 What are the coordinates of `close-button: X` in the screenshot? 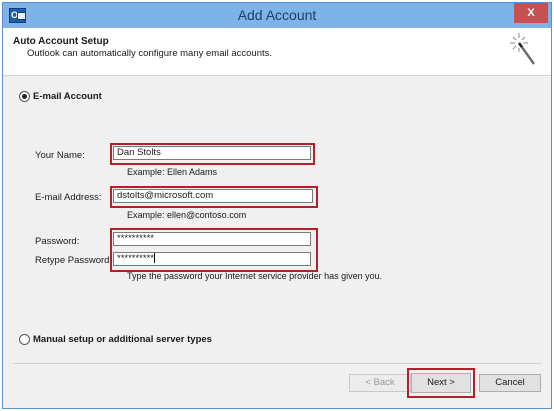 It's located at (531, 13).